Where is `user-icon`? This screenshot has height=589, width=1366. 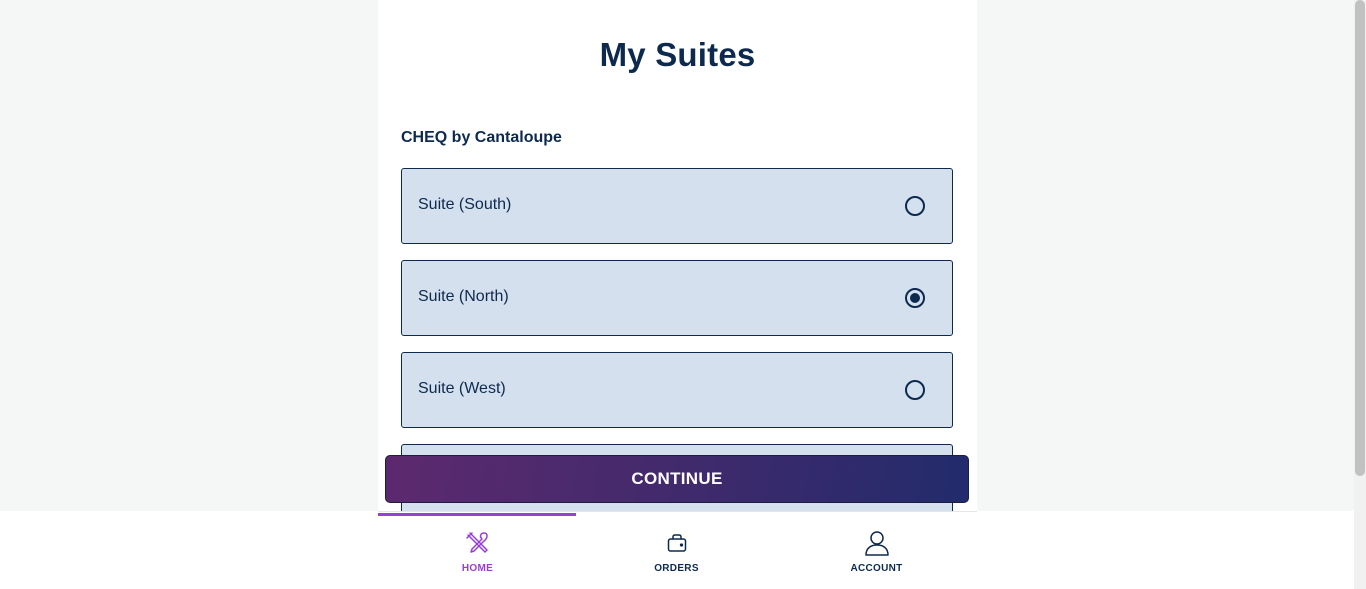
user-icon is located at coordinates (877, 543).